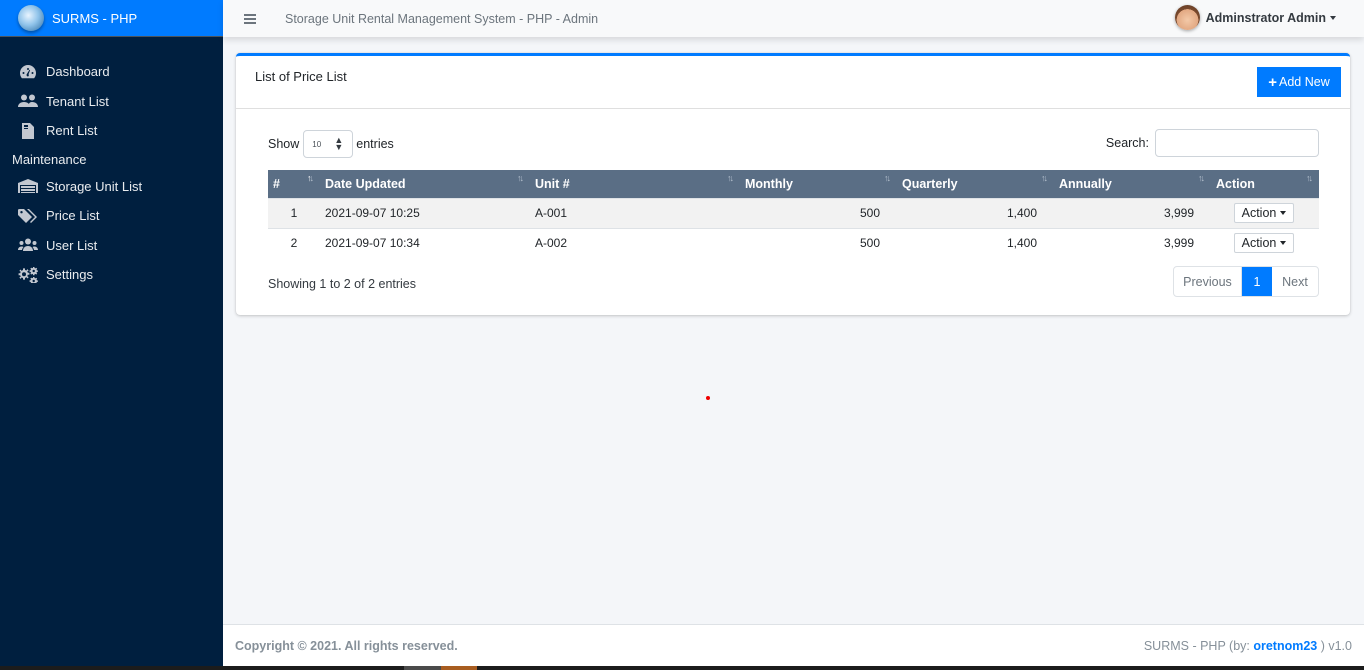 This screenshot has width=1364, height=670. Describe the element at coordinates (425, 184) in the screenshot. I see `column-header-date-updated: Date Updated ↑↓` at that location.